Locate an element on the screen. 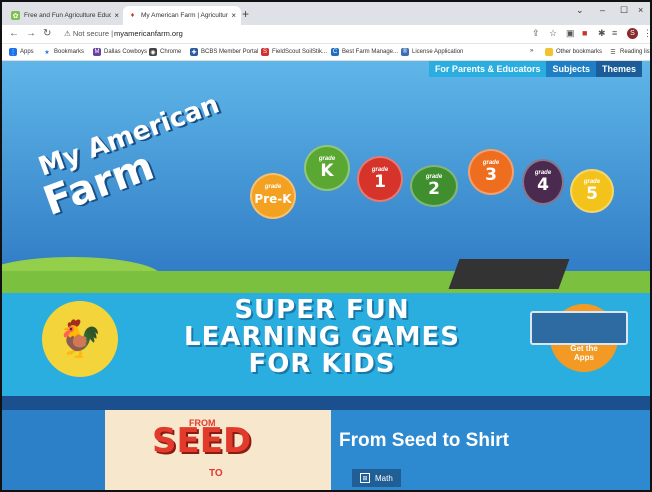 The width and height of the screenshot is (652, 492). apps-line-2: Apps is located at coordinates (584, 357).